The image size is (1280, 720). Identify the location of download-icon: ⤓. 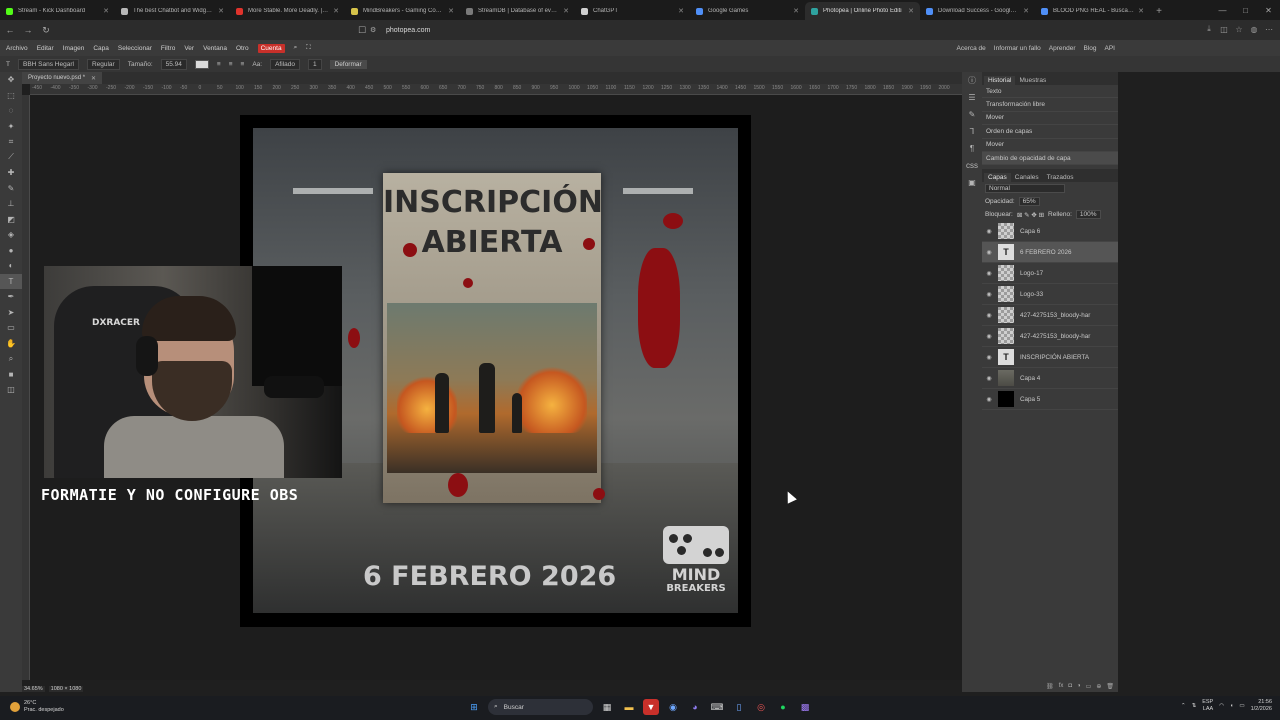
(1209, 29).